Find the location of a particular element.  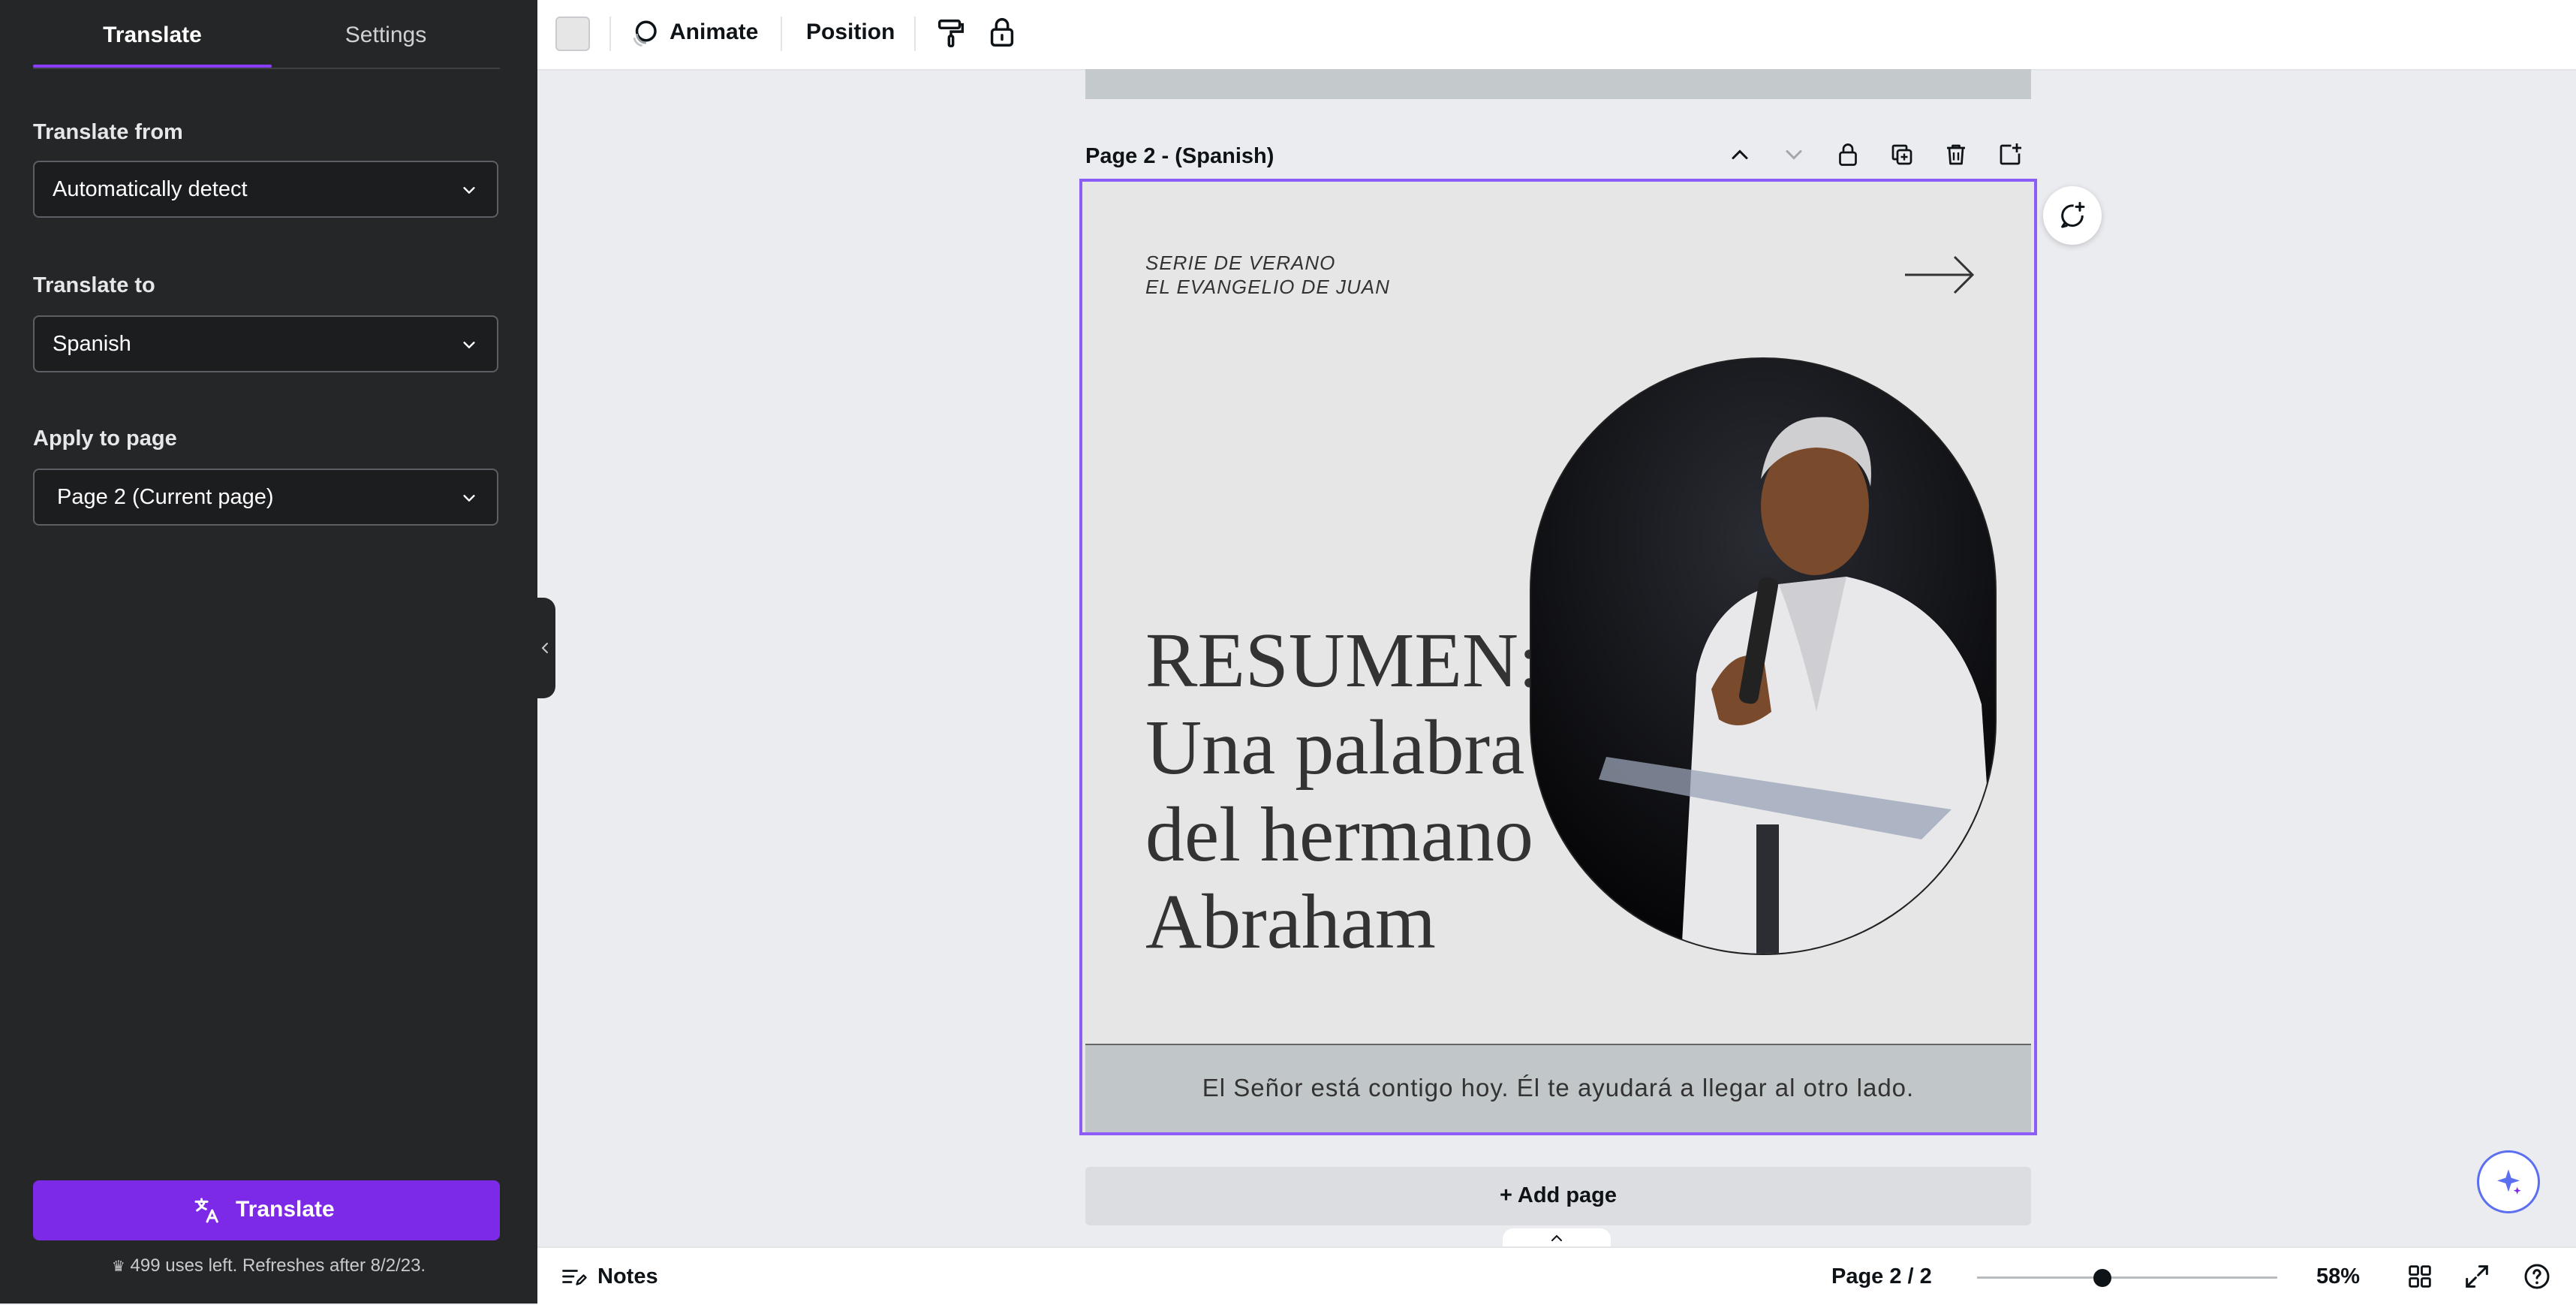

series-line-1: SERIE DE VERANO is located at coordinates (1240, 263).